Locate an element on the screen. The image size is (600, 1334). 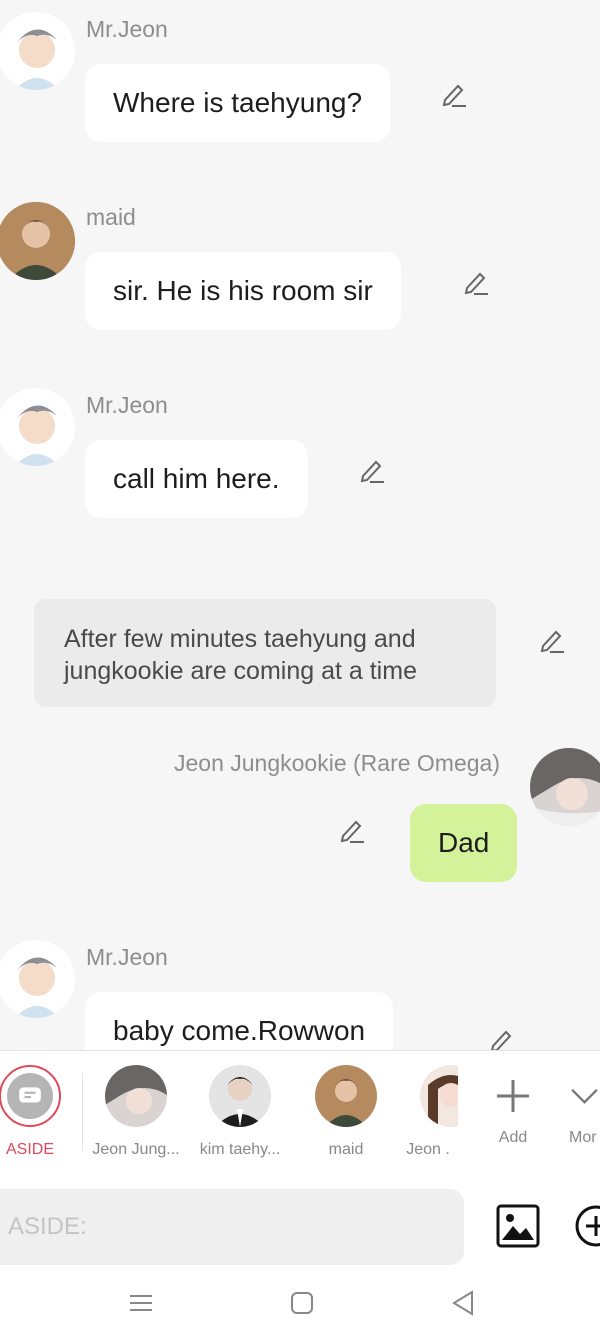
message-bubble: call him here. is located at coordinates (196, 479).